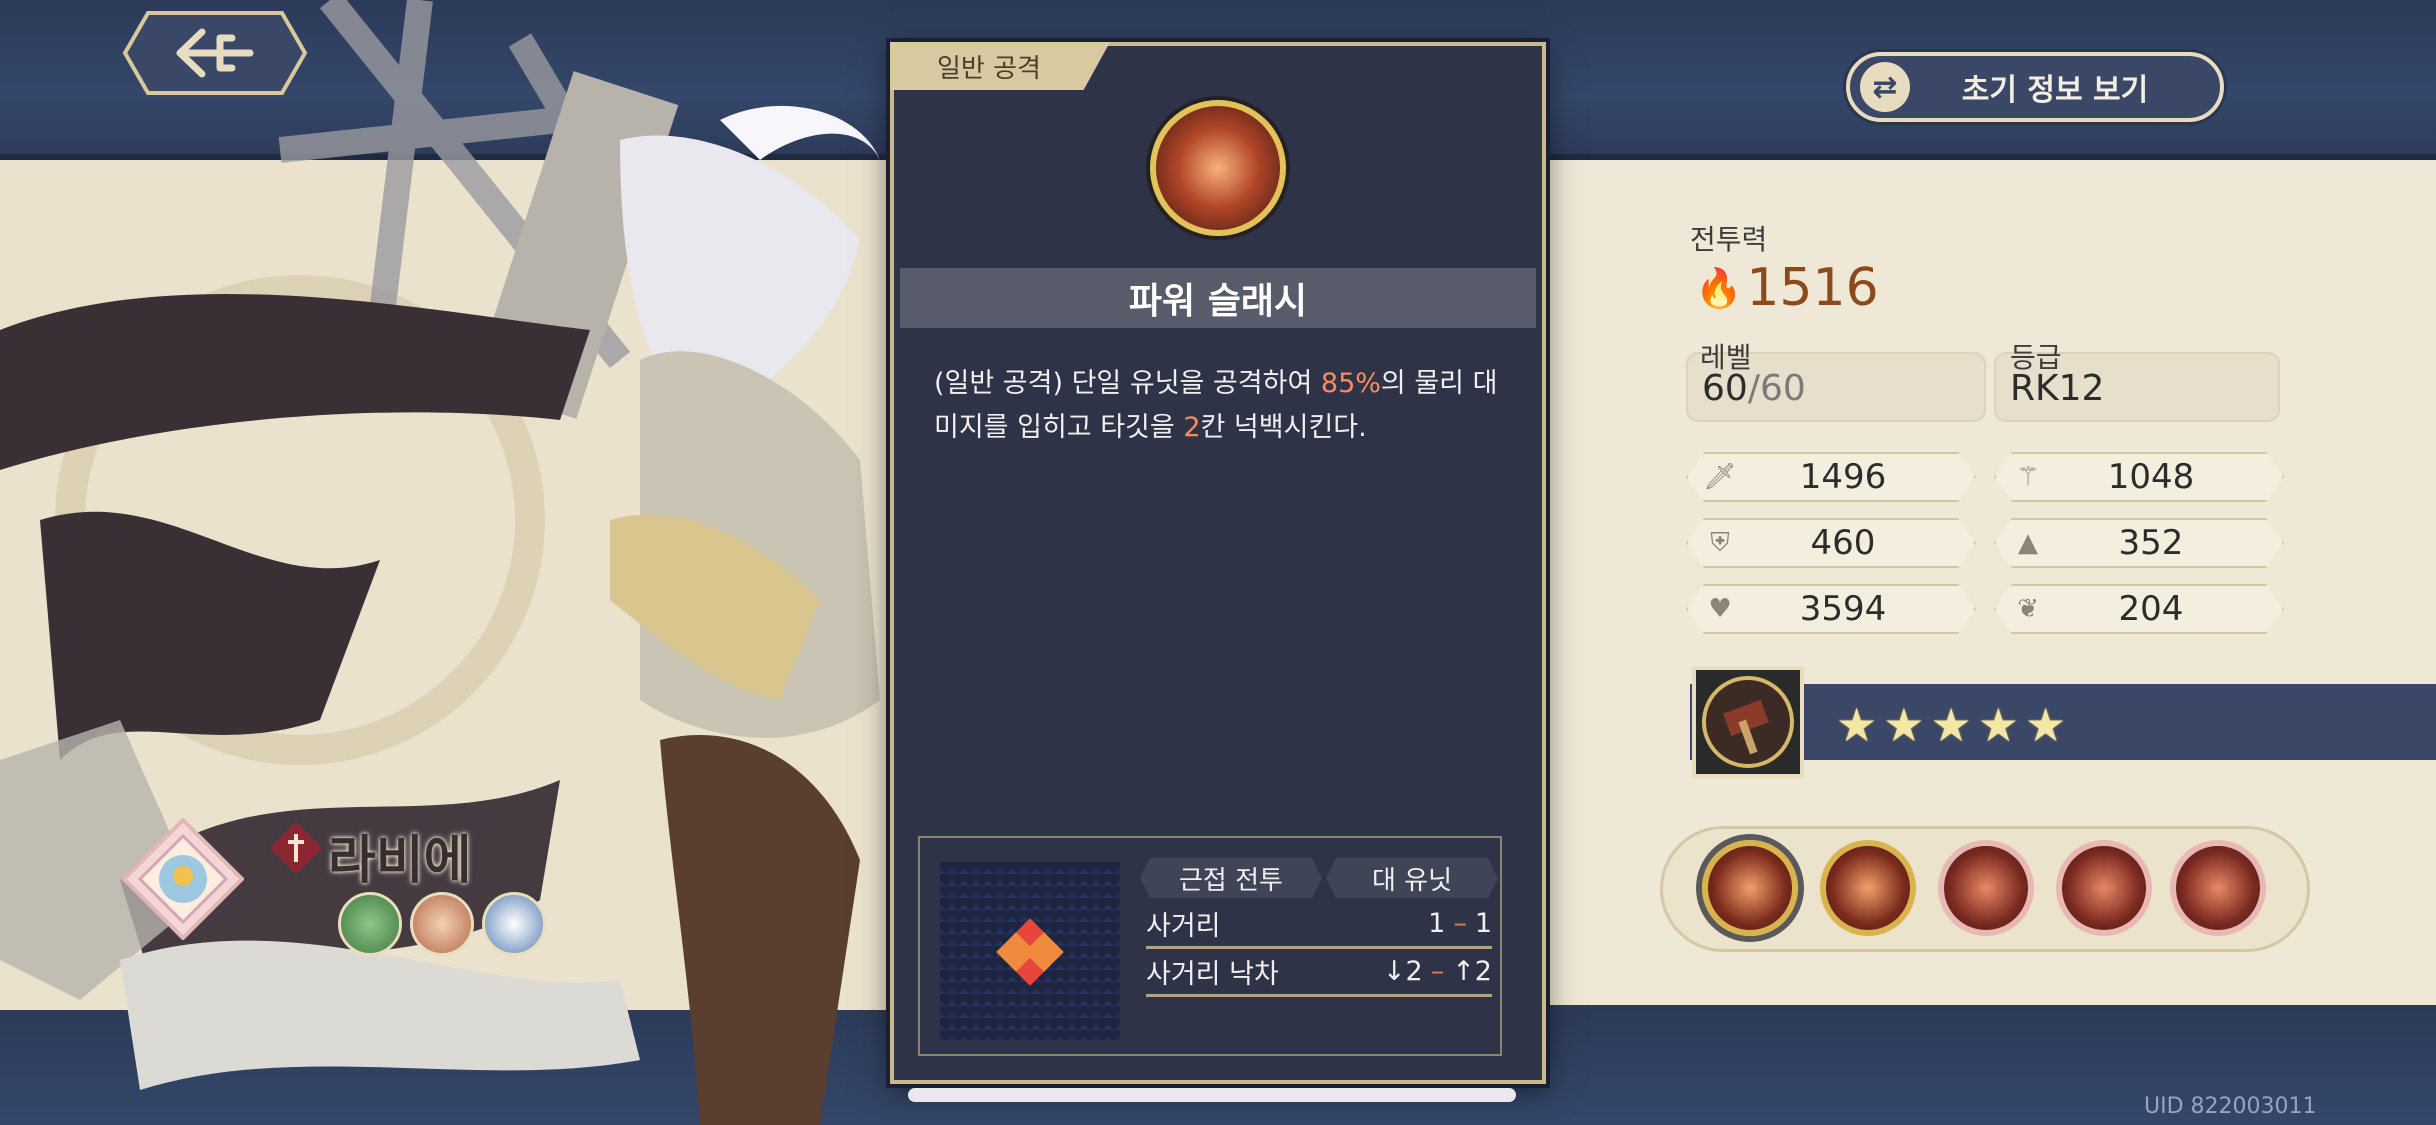  What do you see at coordinates (1472, 971) in the screenshot?
I see `height-up: ↑2` at bounding box center [1472, 971].